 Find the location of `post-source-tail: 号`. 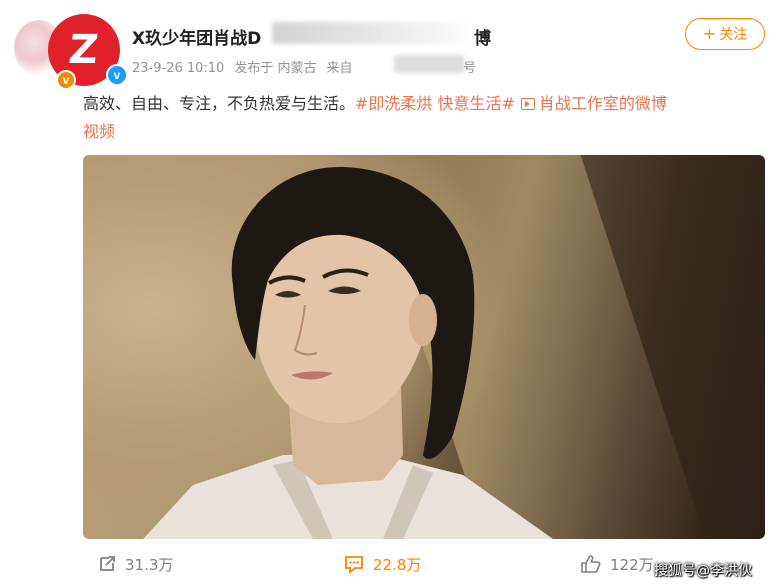

post-source-tail: 号 is located at coordinates (470, 68).